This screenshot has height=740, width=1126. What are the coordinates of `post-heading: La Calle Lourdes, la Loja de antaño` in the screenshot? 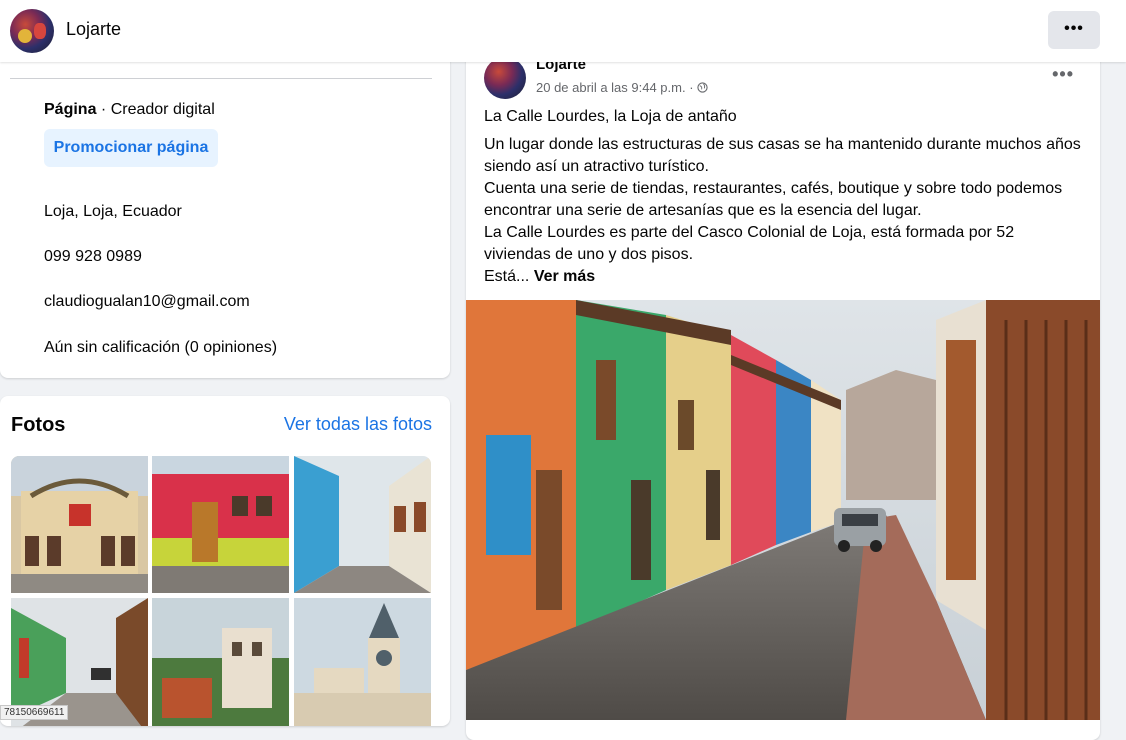 It's located at (610, 116).